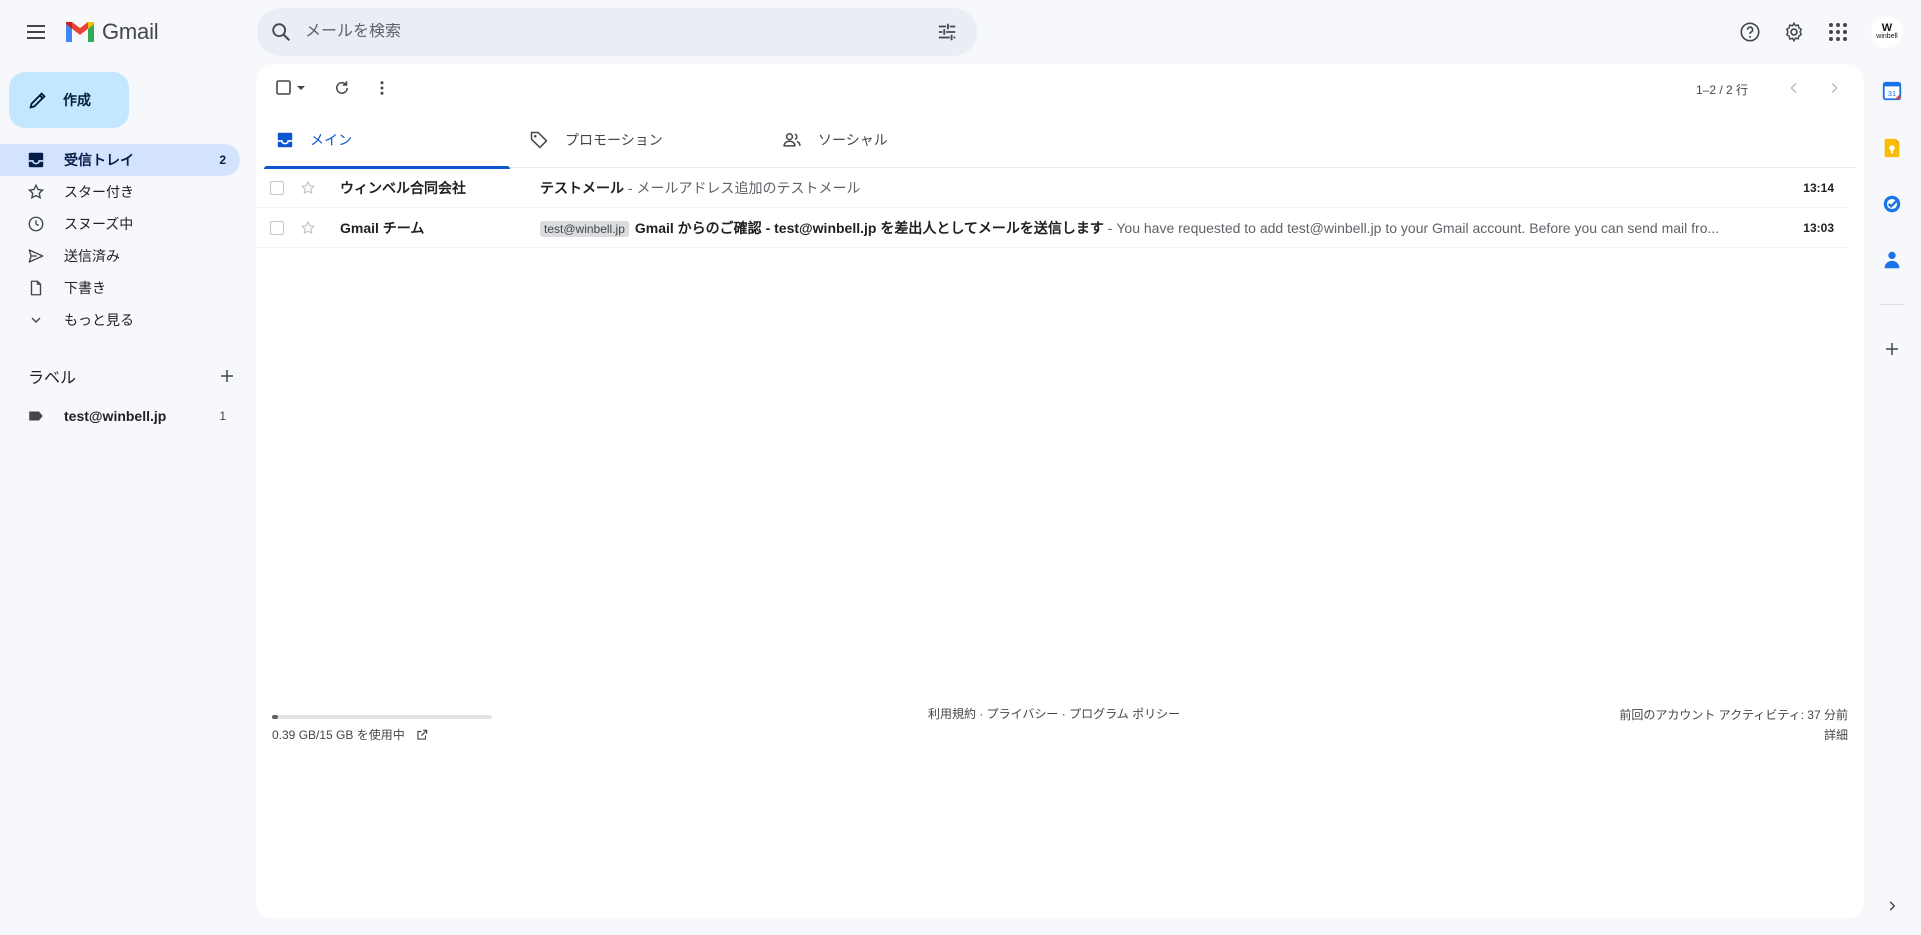  Describe the element at coordinates (614, 32) in the screenshot. I see `search-input` at that location.